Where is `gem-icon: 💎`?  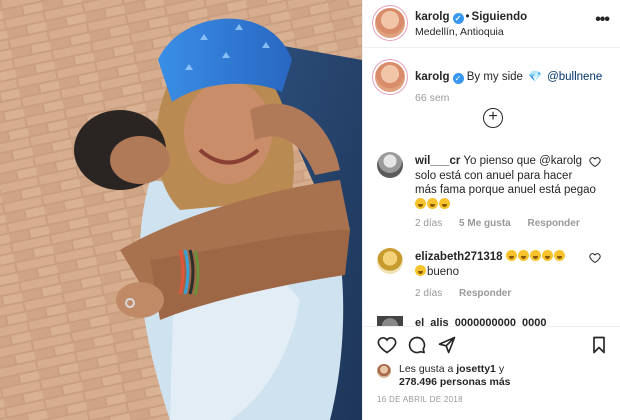 gem-icon: 💎 is located at coordinates (535, 77).